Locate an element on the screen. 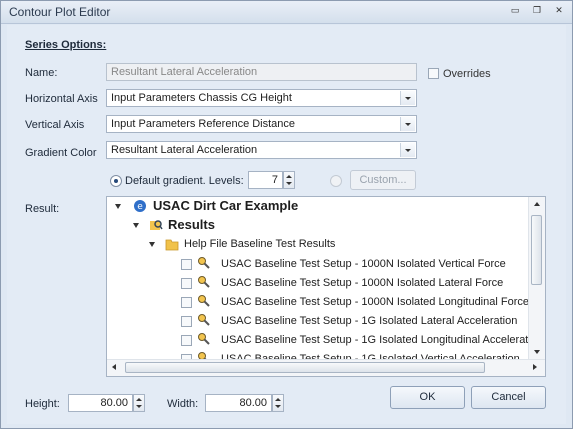  series-options-heading: Series Options: is located at coordinates (66, 45).